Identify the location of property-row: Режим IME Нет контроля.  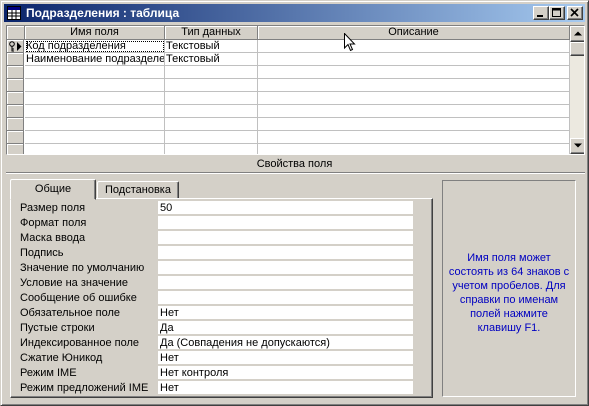
(218, 373).